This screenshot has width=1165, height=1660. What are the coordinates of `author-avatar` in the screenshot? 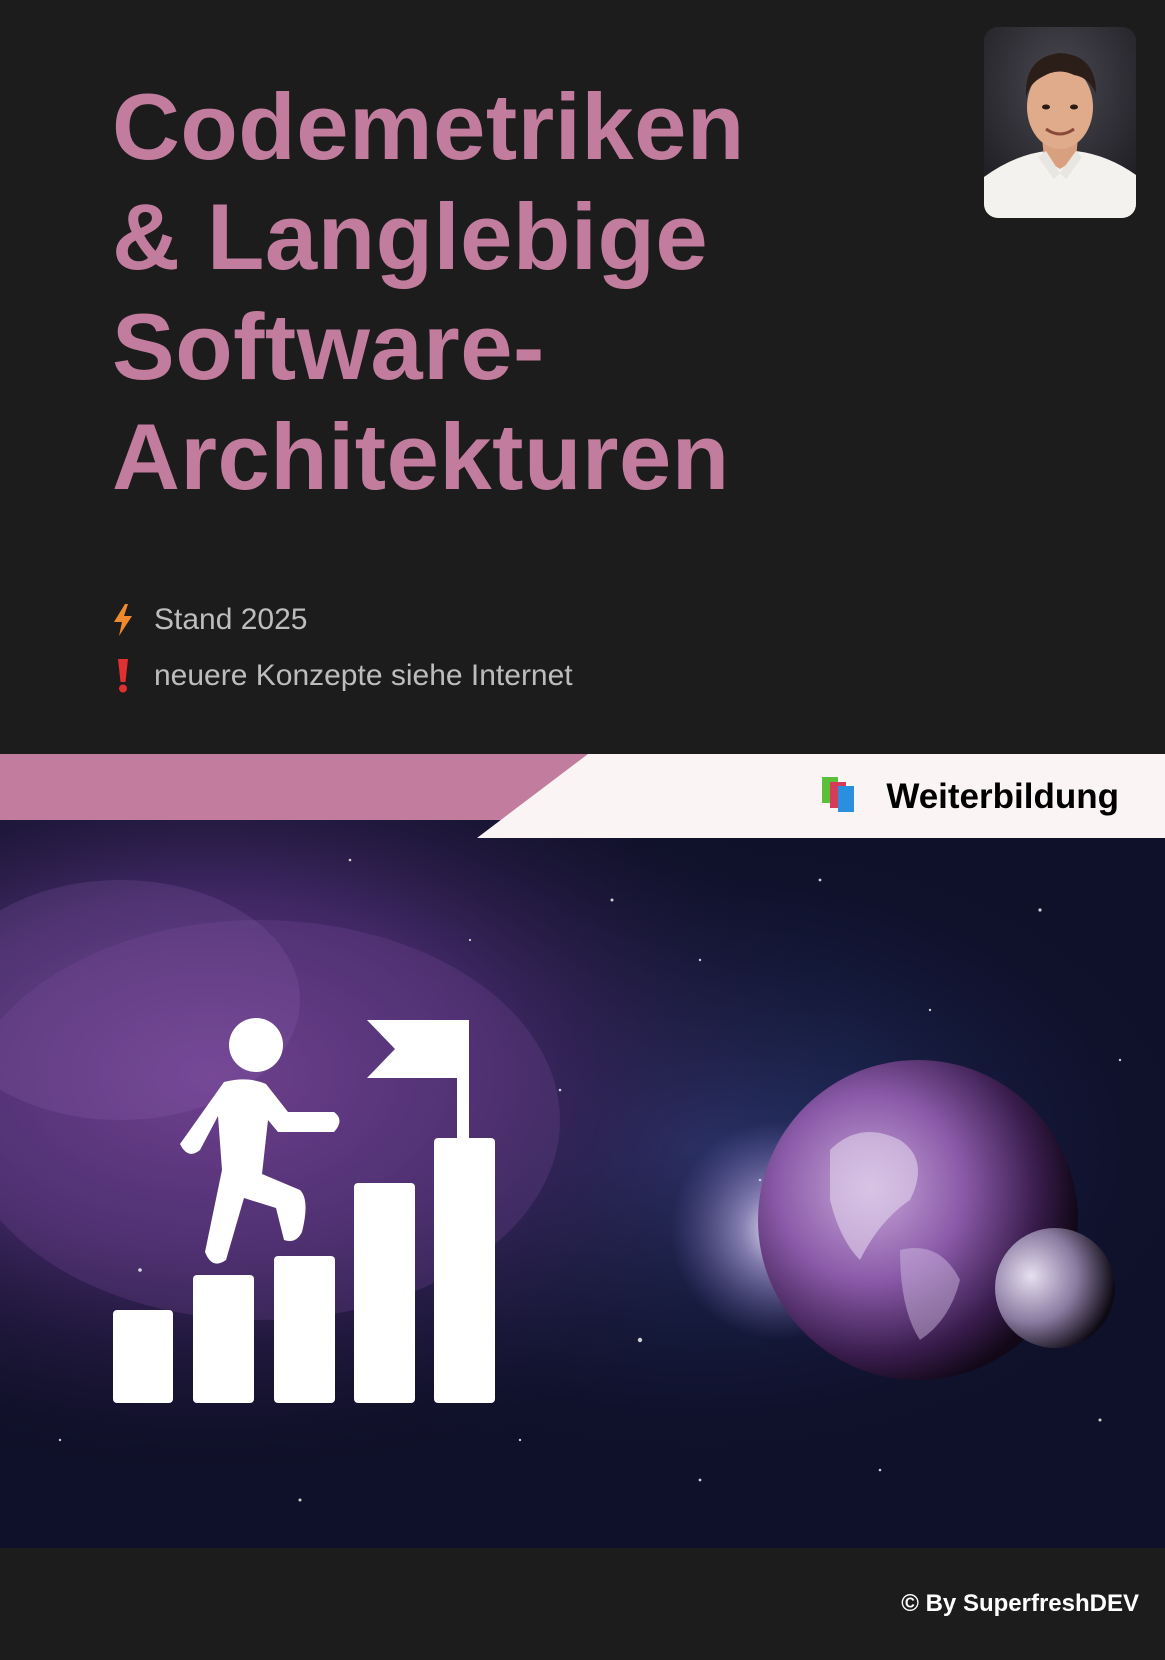 It's located at (1060, 122).